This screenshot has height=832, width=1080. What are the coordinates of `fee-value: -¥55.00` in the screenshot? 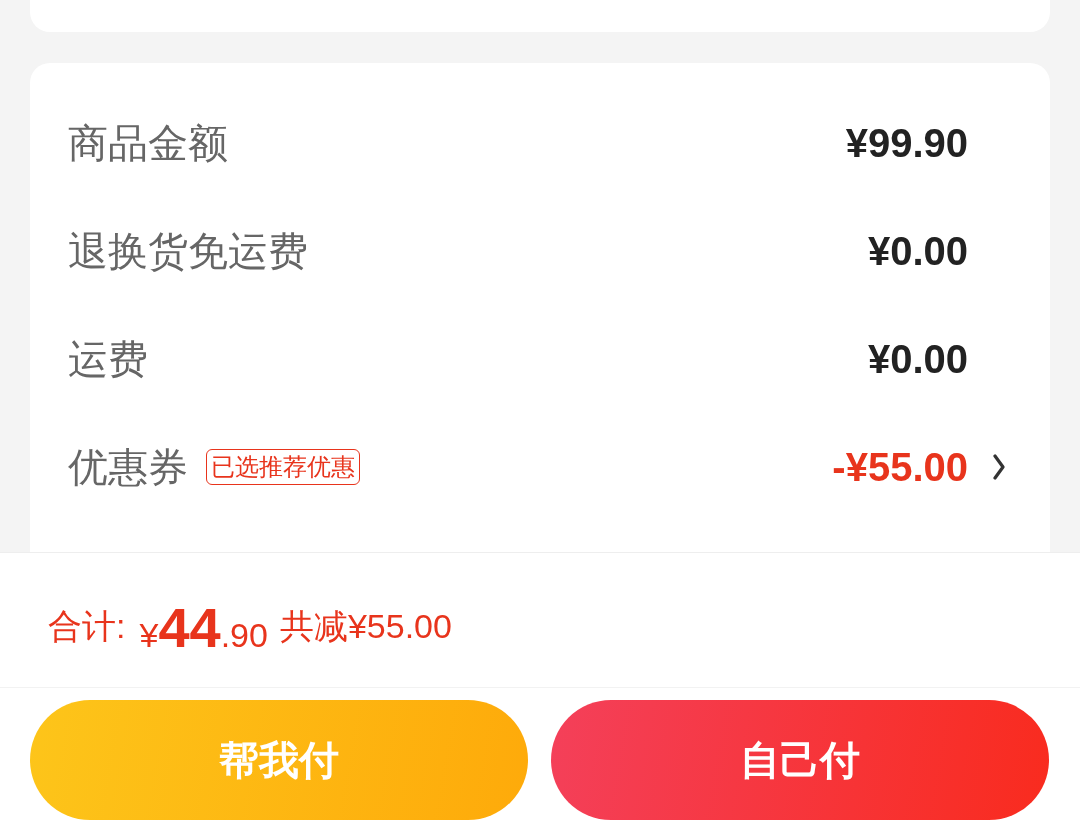 It's located at (900, 467).